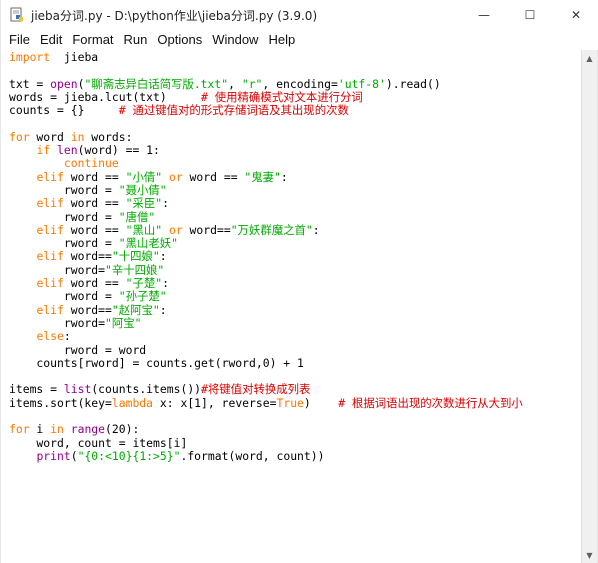  I want to click on code-builtin: len, so click(67, 150).